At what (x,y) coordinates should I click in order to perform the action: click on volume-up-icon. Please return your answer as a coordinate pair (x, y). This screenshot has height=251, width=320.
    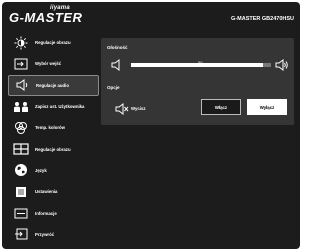
    Looking at the image, I should click on (282, 67).